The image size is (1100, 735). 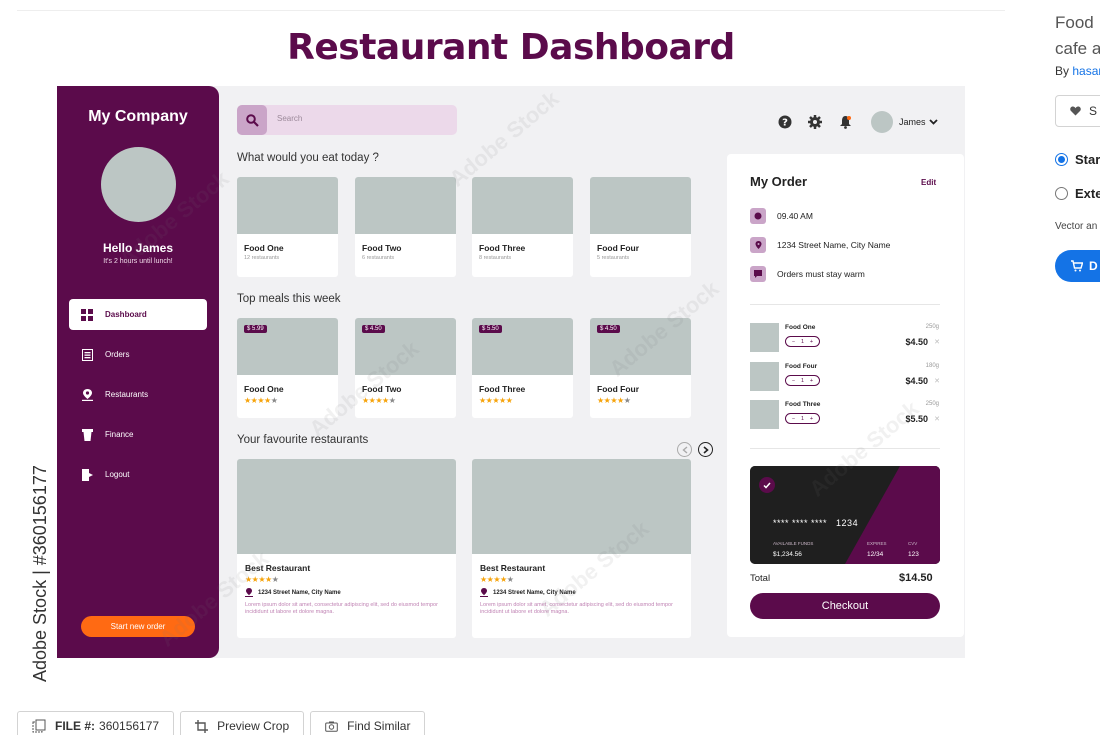 What do you see at coordinates (252, 120) in the screenshot?
I see `search-icon` at bounding box center [252, 120].